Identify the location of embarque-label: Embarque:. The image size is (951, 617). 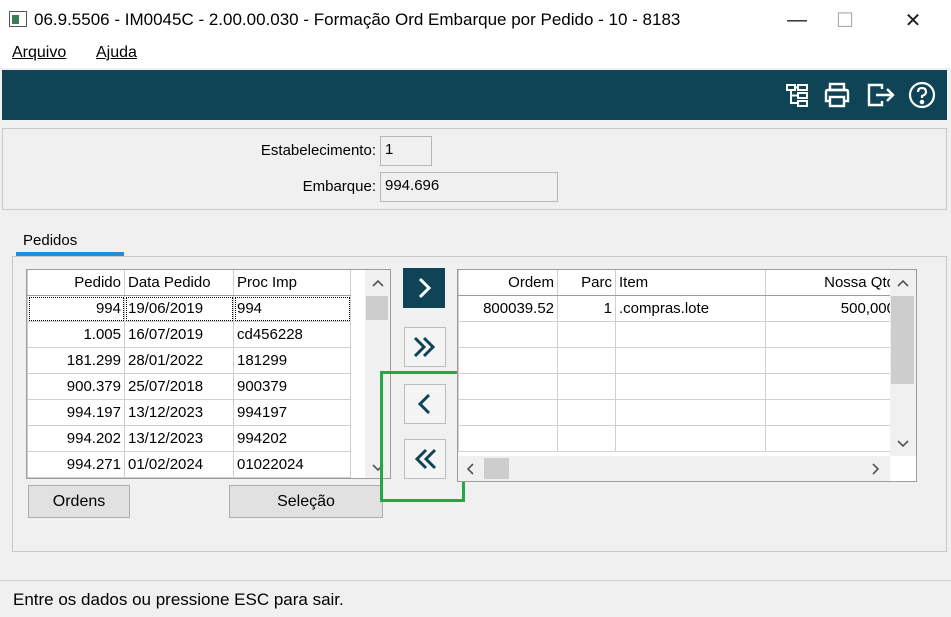
(339, 186).